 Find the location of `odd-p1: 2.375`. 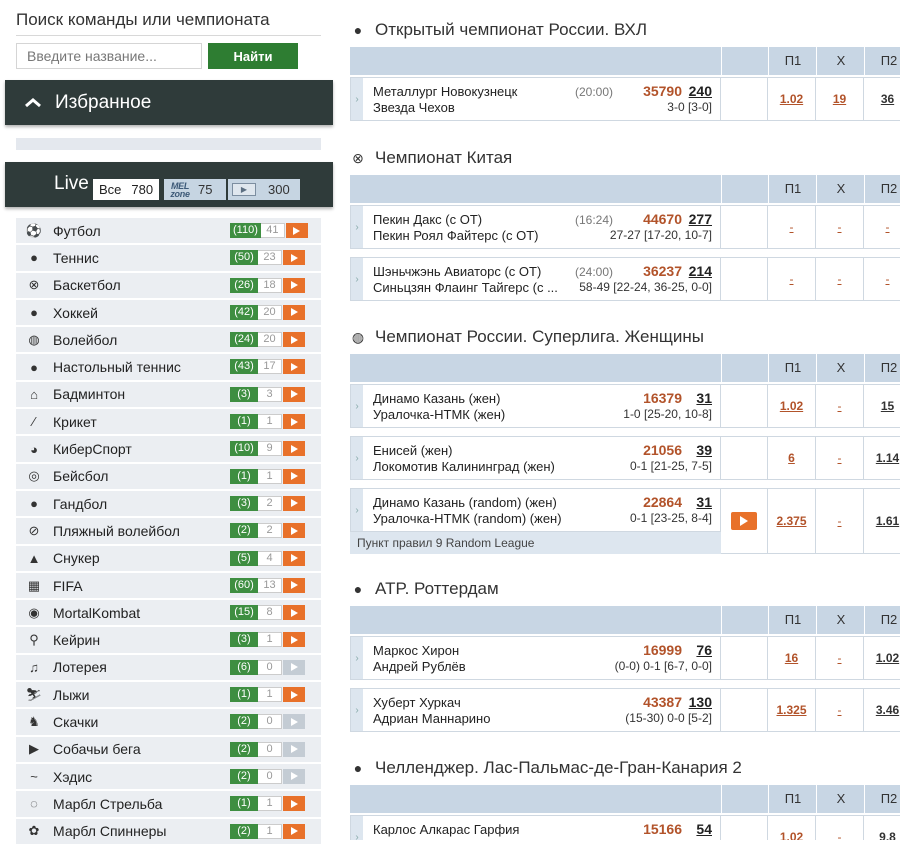

odd-p1: 2.375 is located at coordinates (791, 521).